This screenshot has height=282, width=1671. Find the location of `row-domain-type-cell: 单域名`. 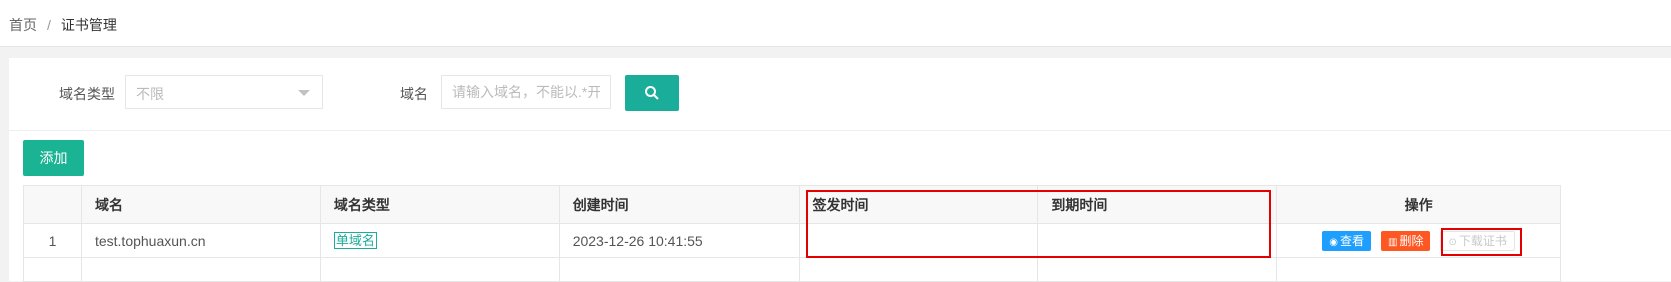

row-domain-type-cell: 单域名 is located at coordinates (440, 240).